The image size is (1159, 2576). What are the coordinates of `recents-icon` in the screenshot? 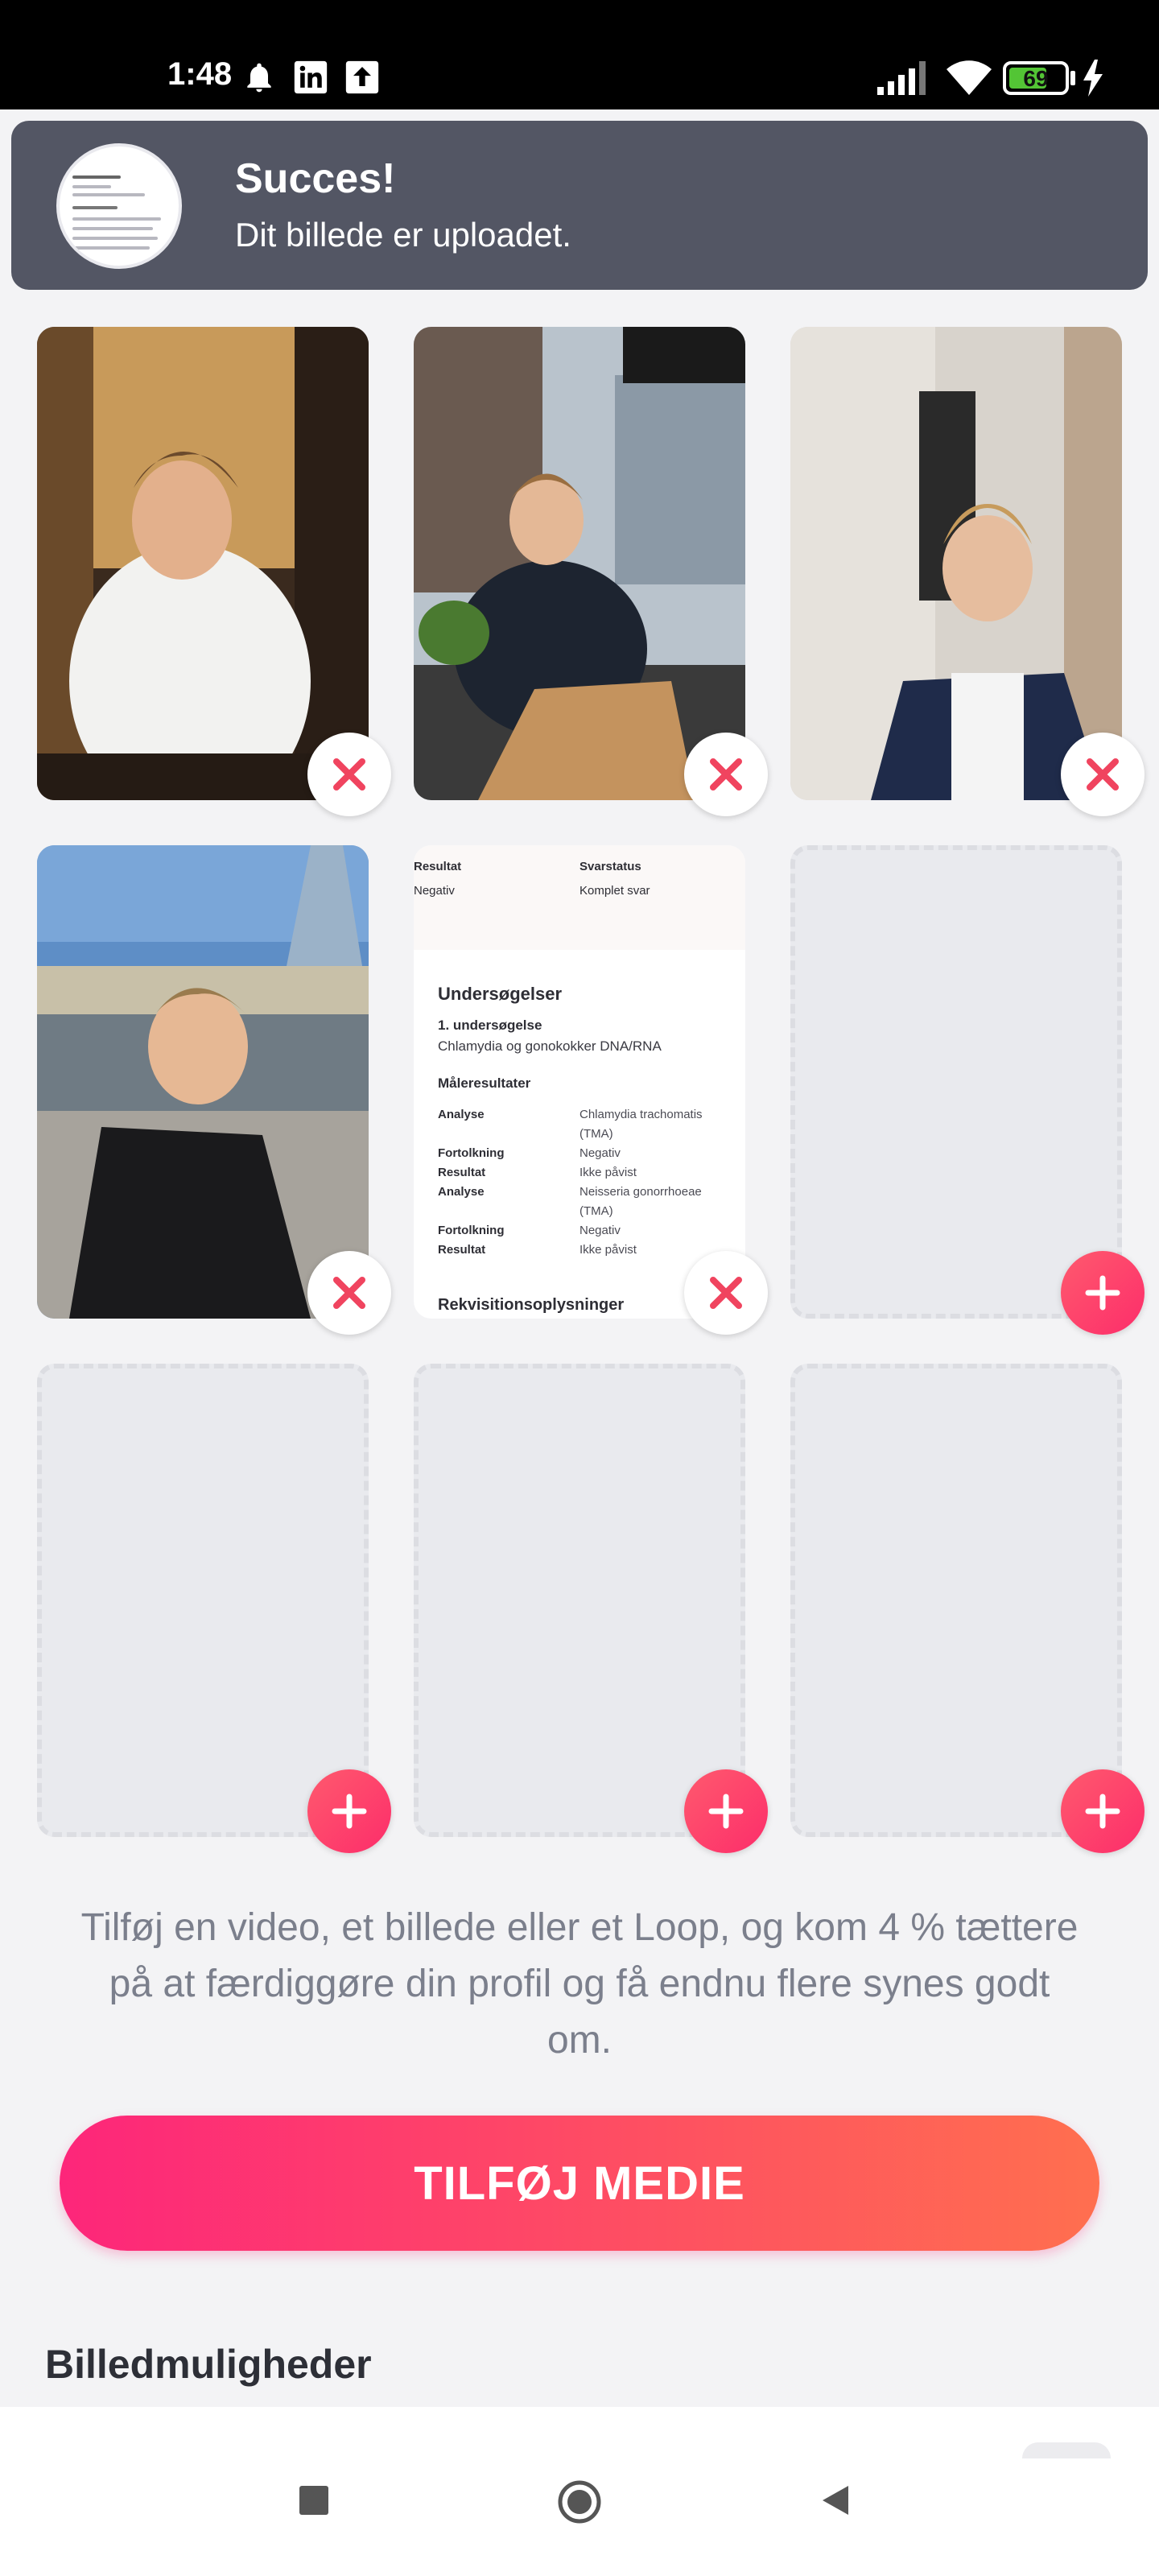 It's located at (314, 2500).